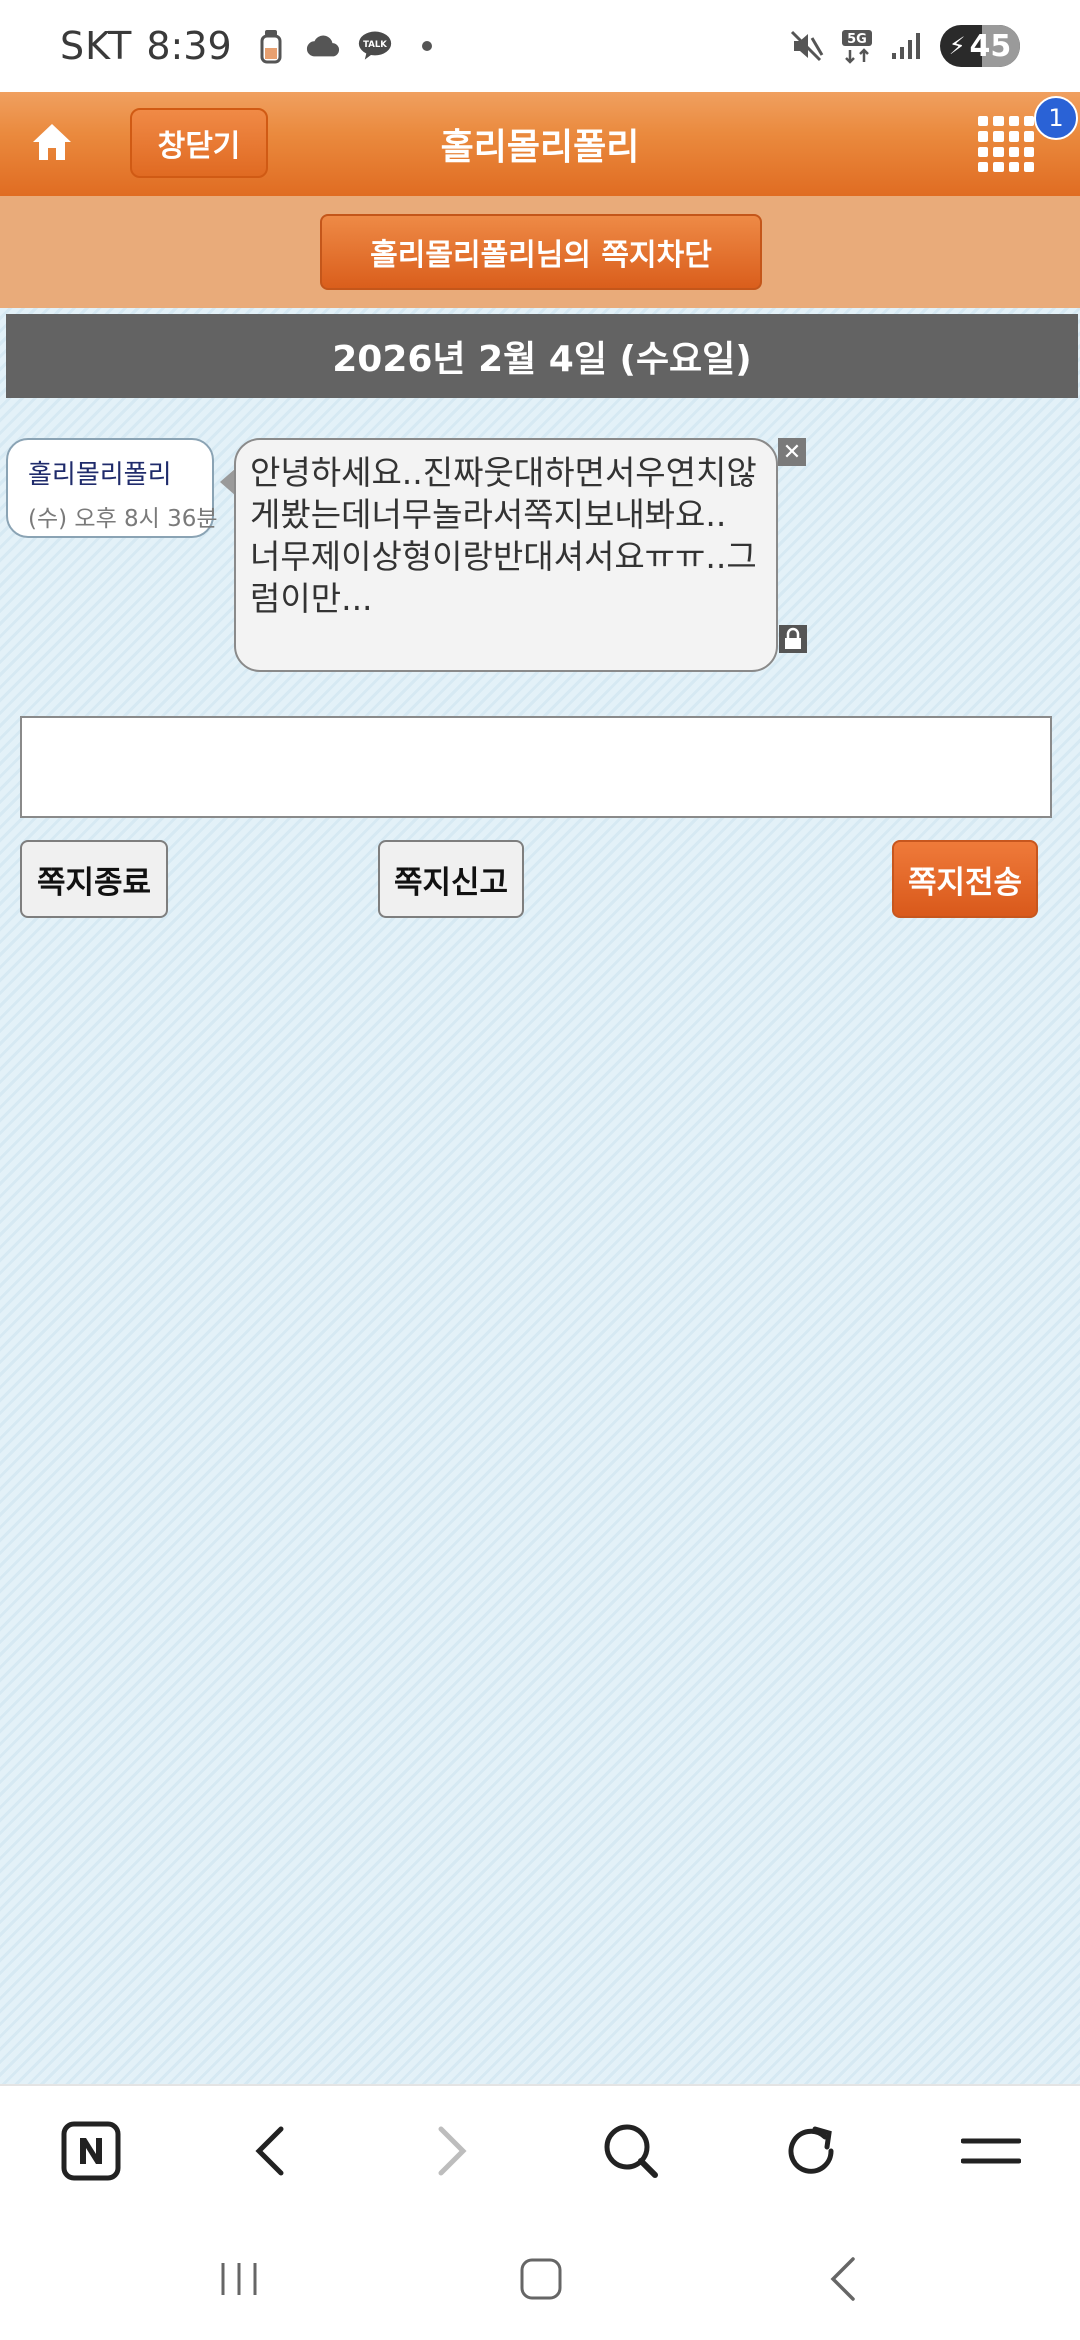 The height and width of the screenshot is (2340, 1080). I want to click on baby-bottle-icon, so click(271, 46).